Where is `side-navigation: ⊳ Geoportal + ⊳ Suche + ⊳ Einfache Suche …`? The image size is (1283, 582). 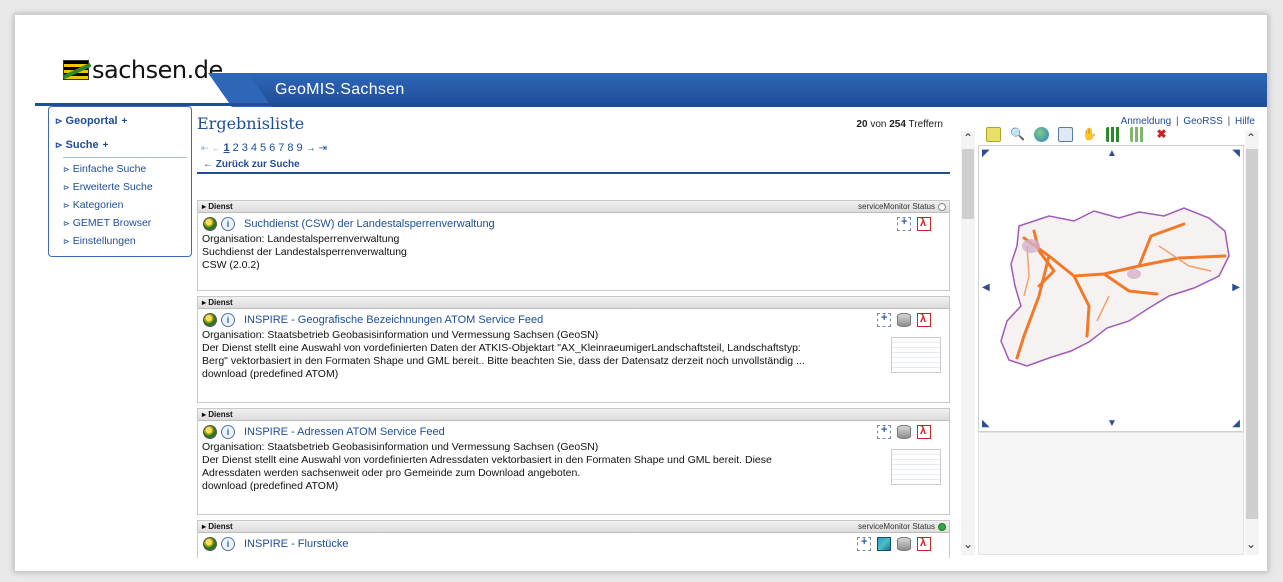
side-navigation: ⊳ Geoportal + ⊳ Suche + ⊳ Einfache Suche … is located at coordinates (120, 181).